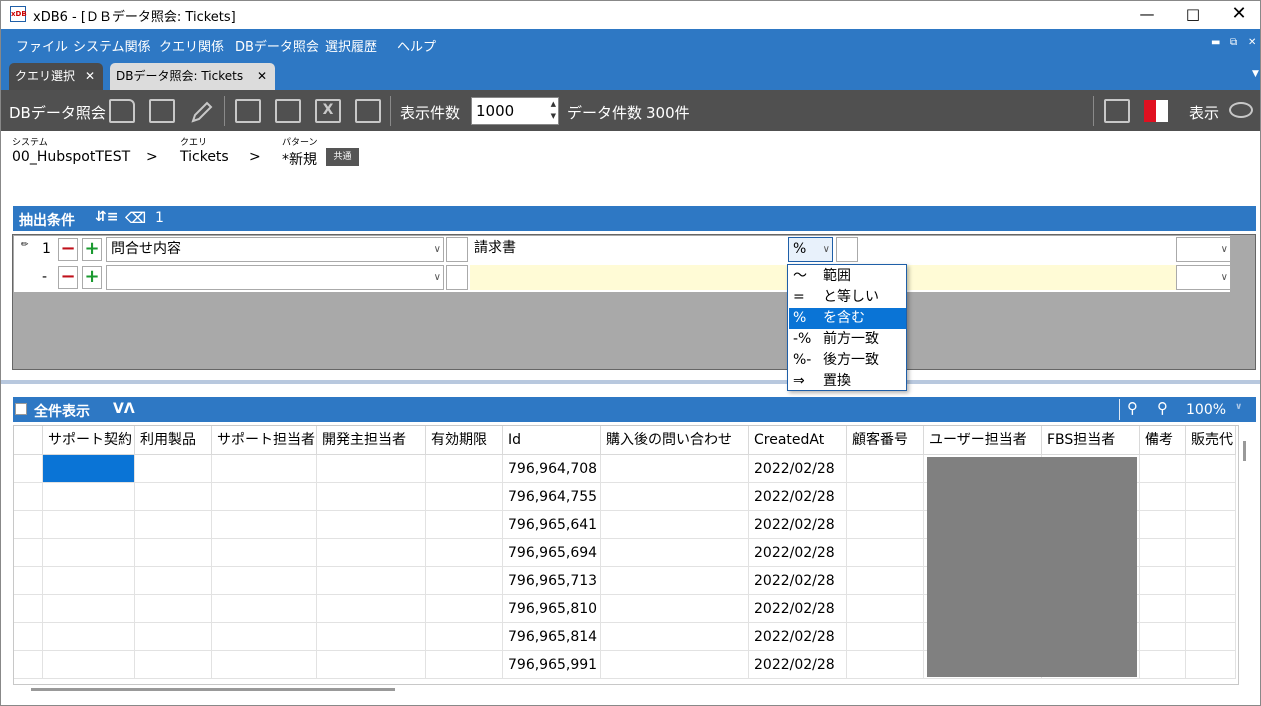 The height and width of the screenshot is (706, 1261). What do you see at coordinates (1163, 440) in the screenshot?
I see `column-header: 備考` at bounding box center [1163, 440].